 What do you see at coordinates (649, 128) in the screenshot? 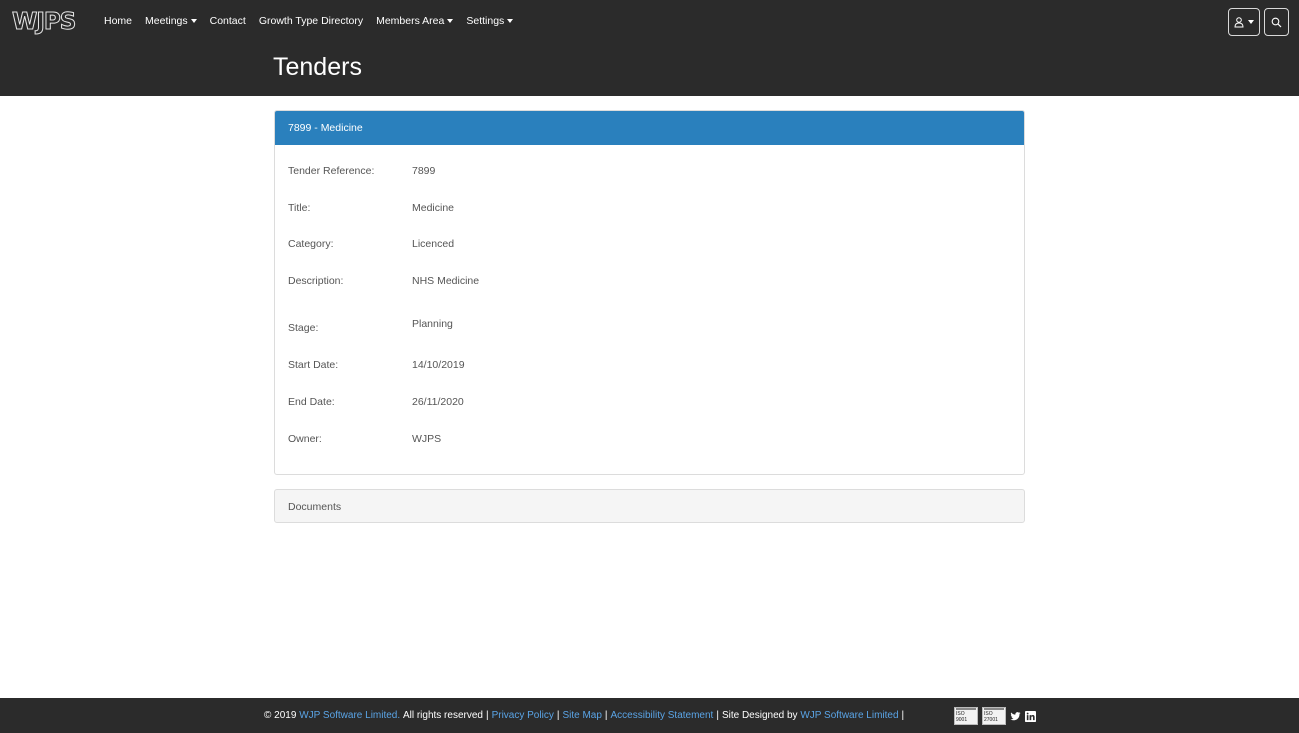
I see `tender-card-header: 7899 - Medicine` at bounding box center [649, 128].